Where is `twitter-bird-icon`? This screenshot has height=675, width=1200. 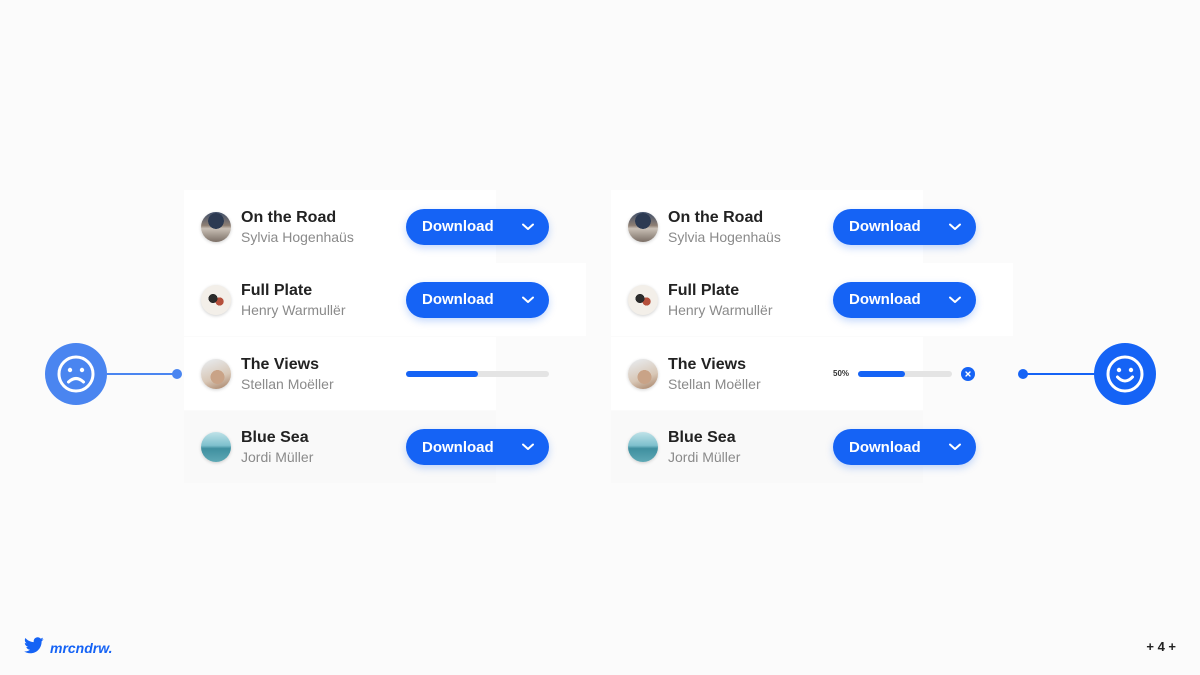
twitter-bird-icon is located at coordinates (34, 648).